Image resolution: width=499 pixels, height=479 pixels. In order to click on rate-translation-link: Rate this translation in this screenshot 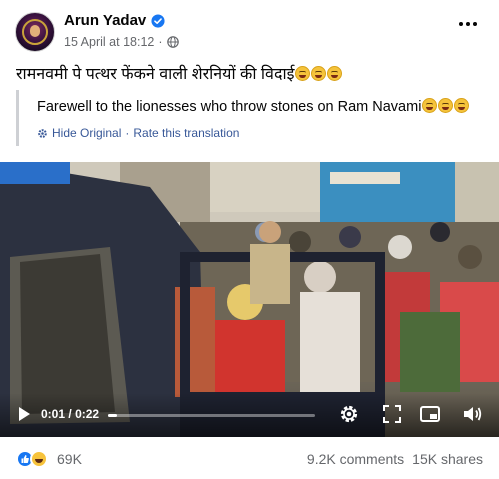, I will do `click(186, 133)`.